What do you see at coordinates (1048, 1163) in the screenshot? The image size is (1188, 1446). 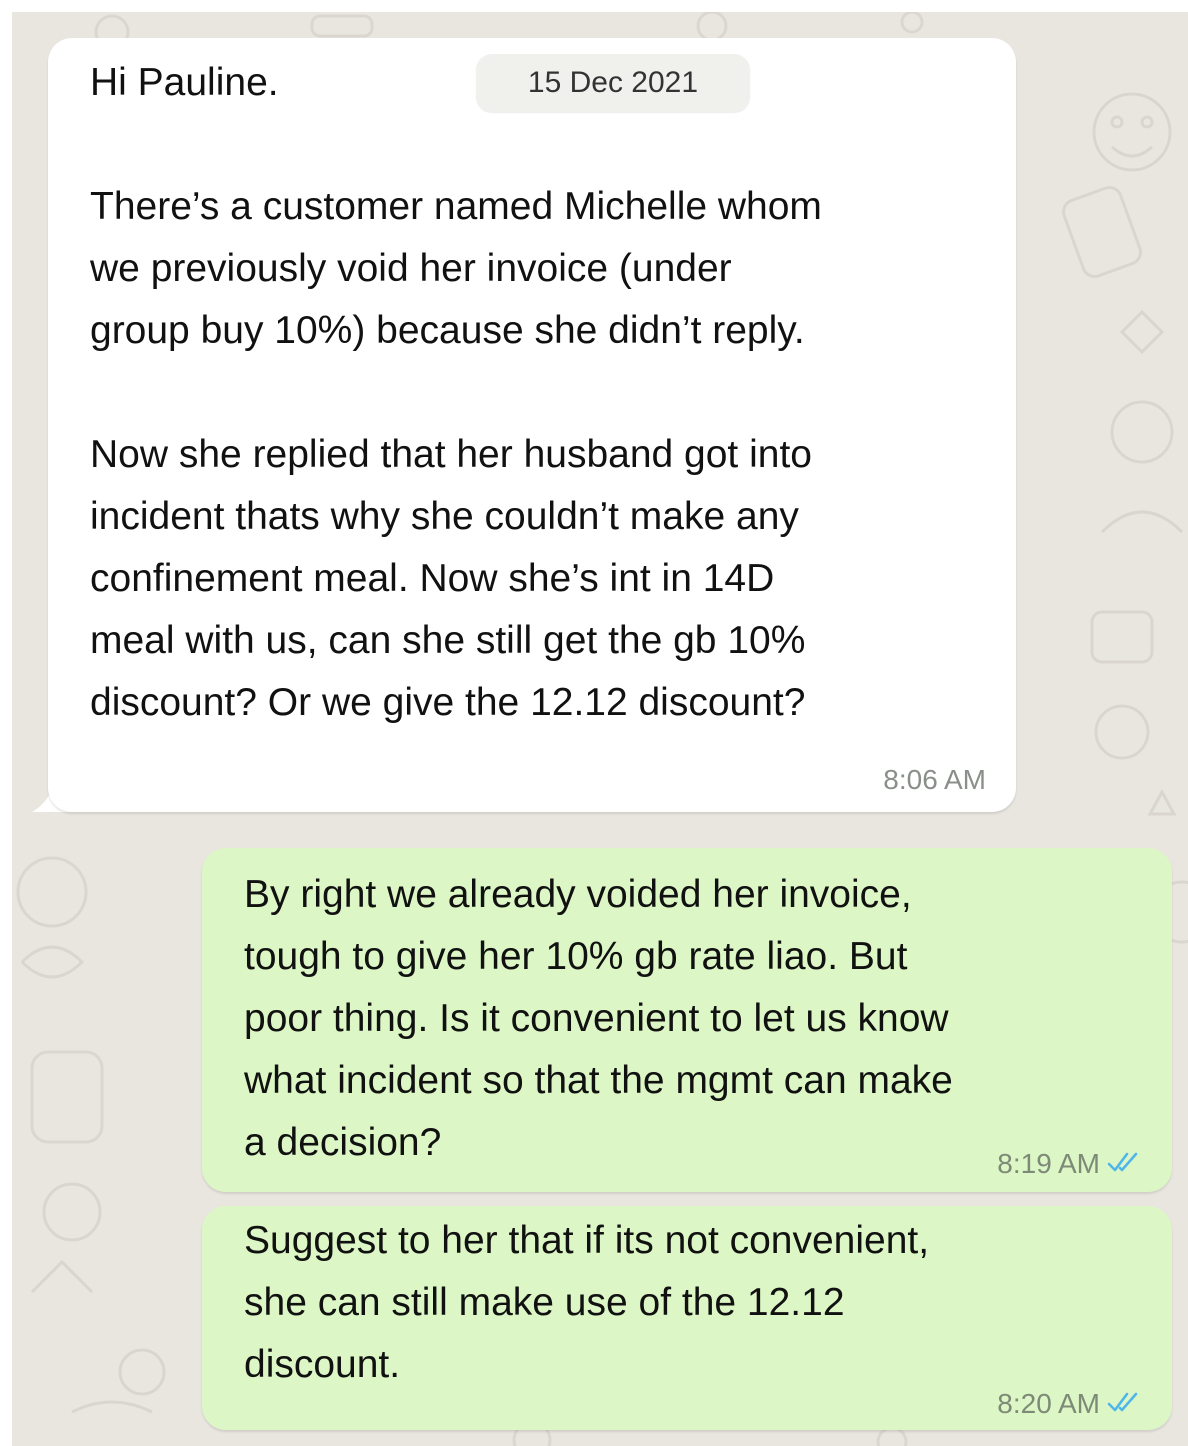 I see `outgoing-message-time: 8:19 AM` at bounding box center [1048, 1163].